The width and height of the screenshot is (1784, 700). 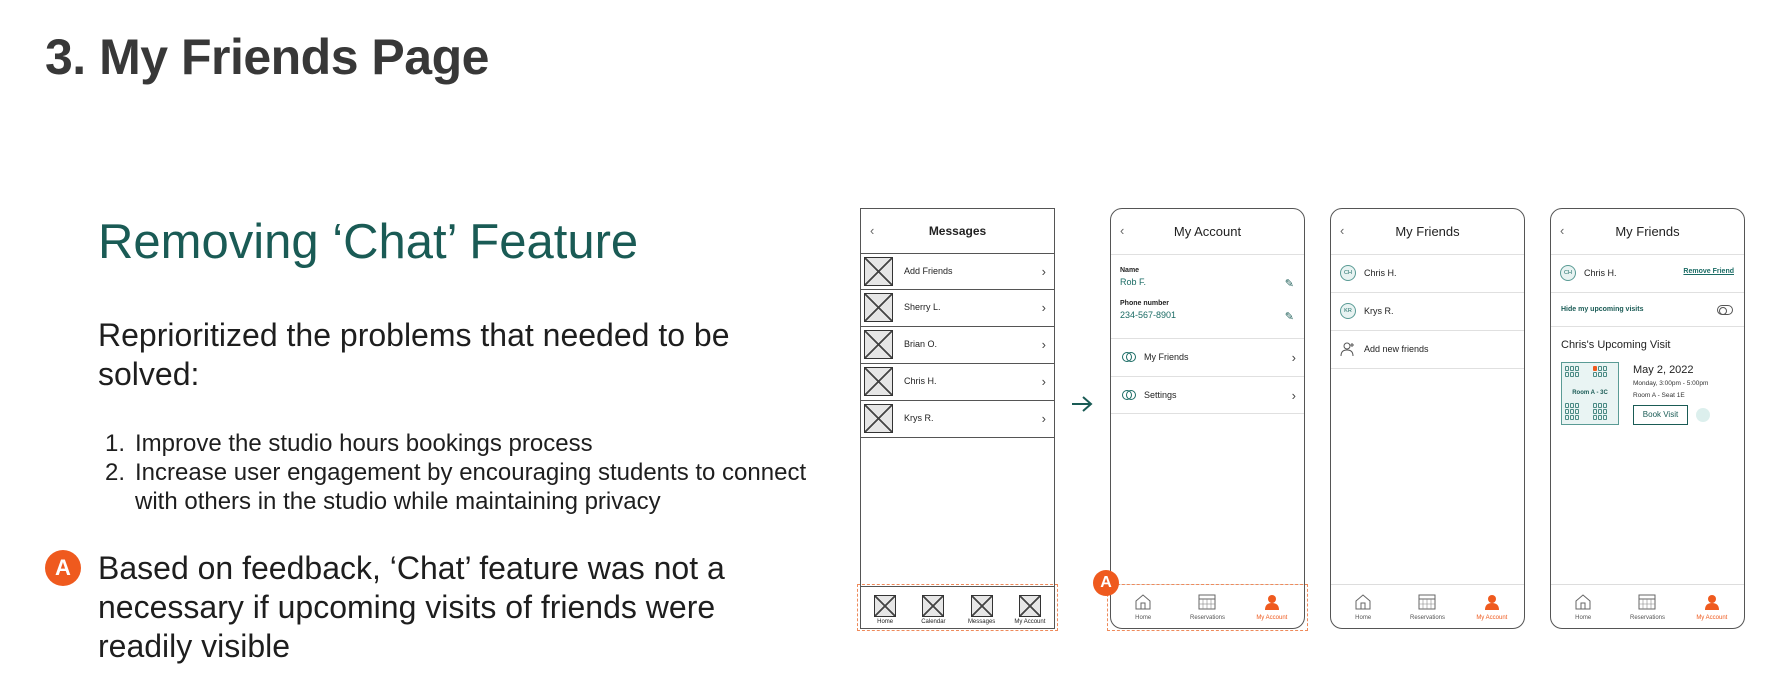 I want to click on screen-title: My Account, so click(x=1207, y=231).